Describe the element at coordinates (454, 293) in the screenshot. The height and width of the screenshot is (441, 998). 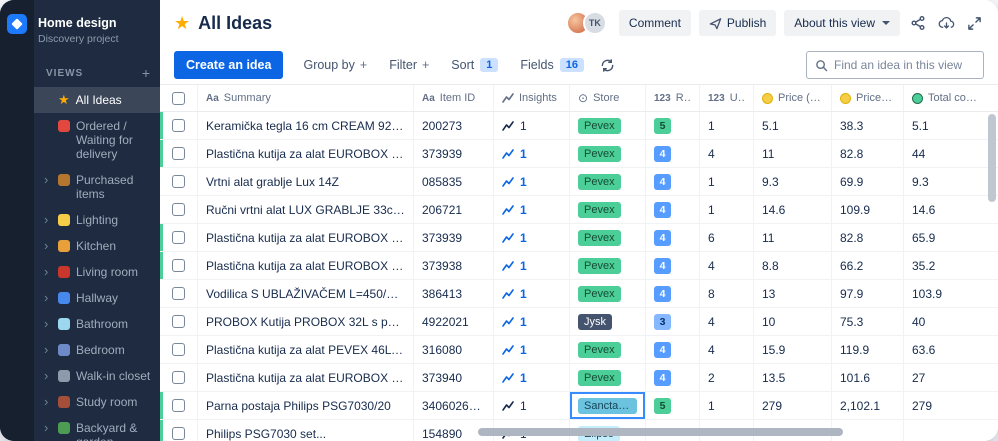
I see `item-id-cell: 386413` at that location.